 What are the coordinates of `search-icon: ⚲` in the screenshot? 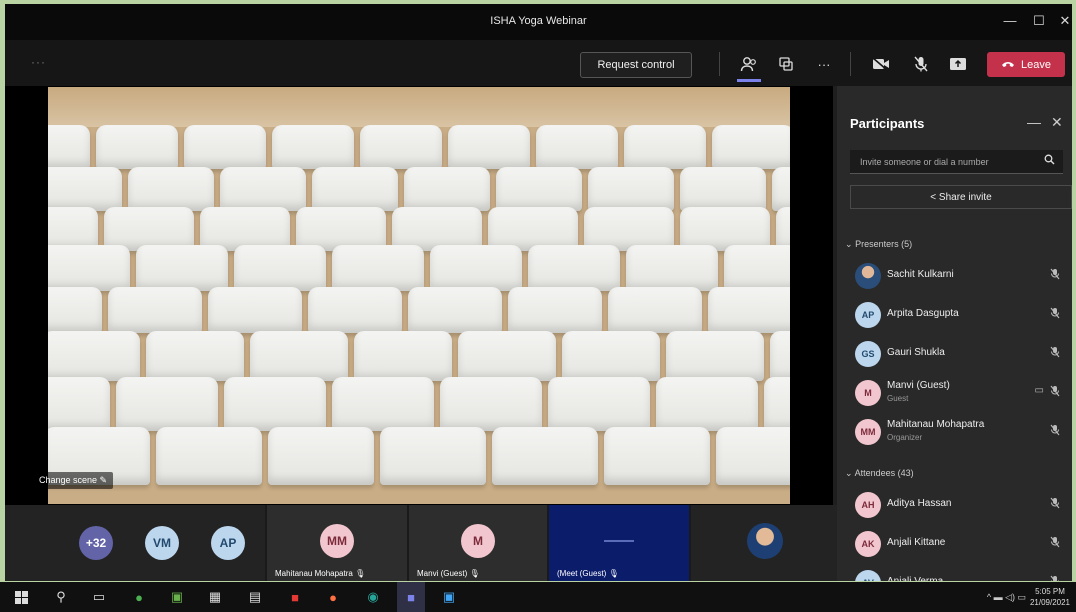 It's located at (61, 597).